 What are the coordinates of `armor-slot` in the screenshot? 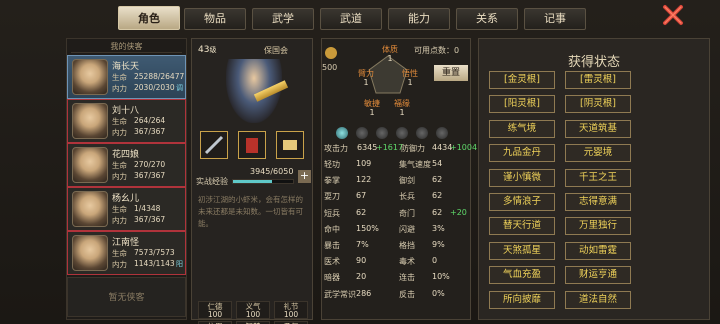 It's located at (252, 145).